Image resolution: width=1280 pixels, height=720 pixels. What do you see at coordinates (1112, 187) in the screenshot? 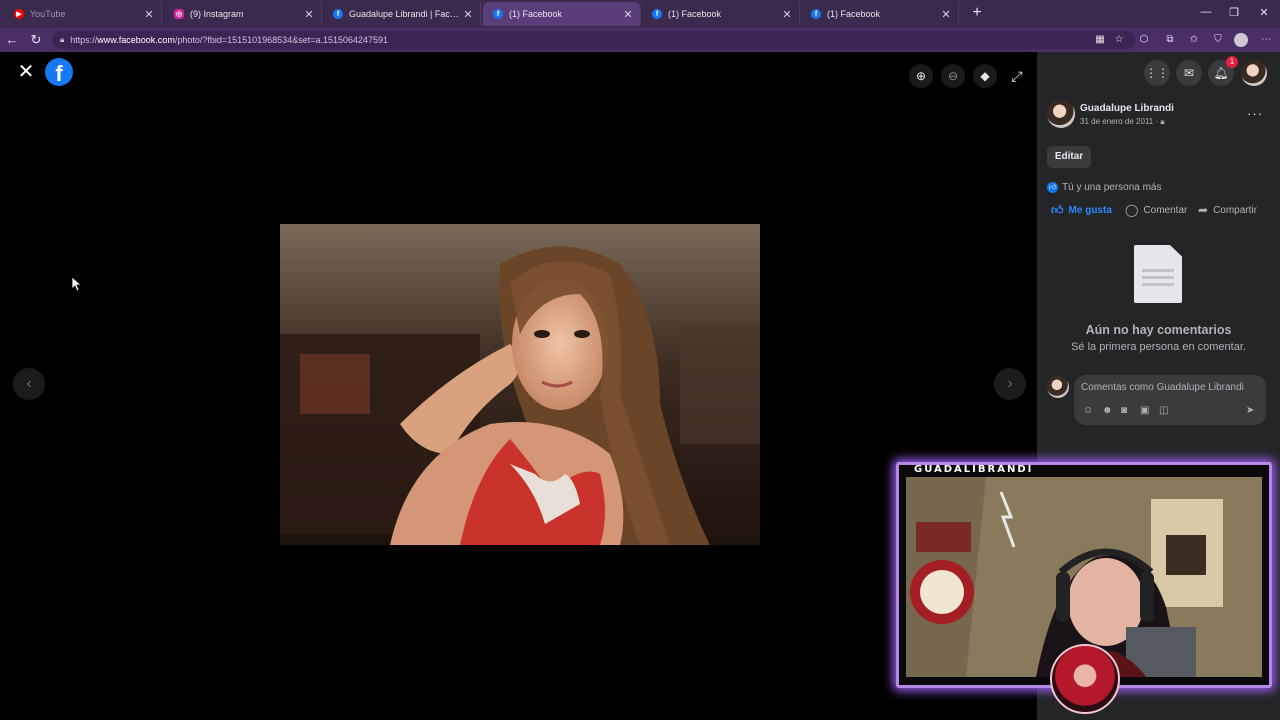
I see `reactions-text: Tú y una persona más` at bounding box center [1112, 187].